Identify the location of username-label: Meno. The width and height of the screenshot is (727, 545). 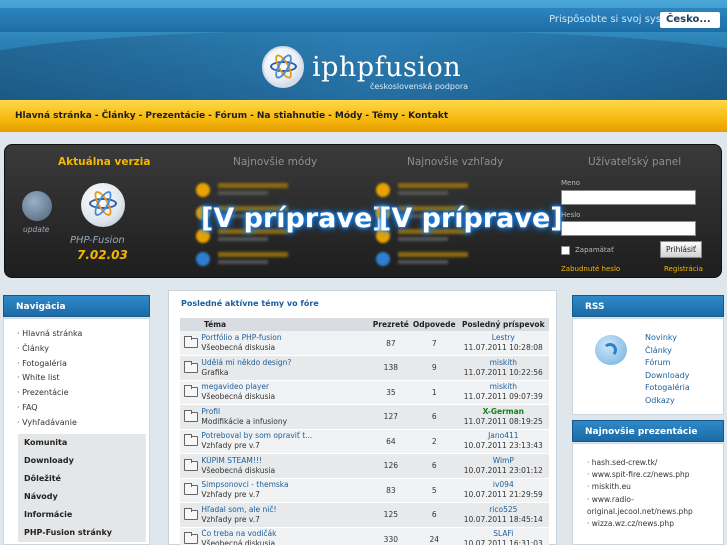
(571, 183).